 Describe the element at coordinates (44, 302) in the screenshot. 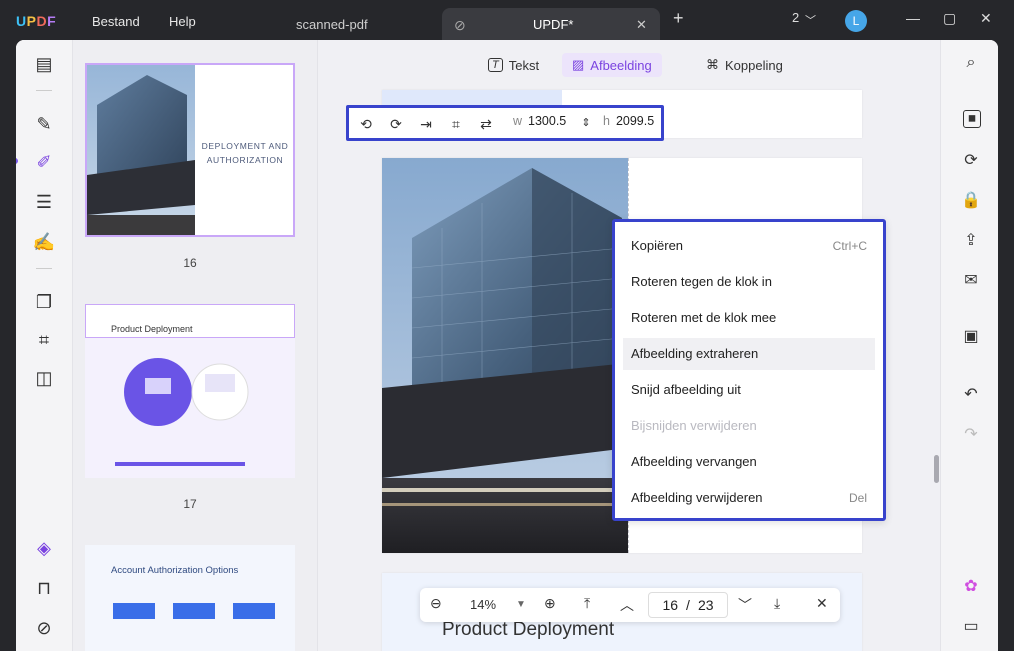

I see `organize-pages-icon: ❐` at that location.